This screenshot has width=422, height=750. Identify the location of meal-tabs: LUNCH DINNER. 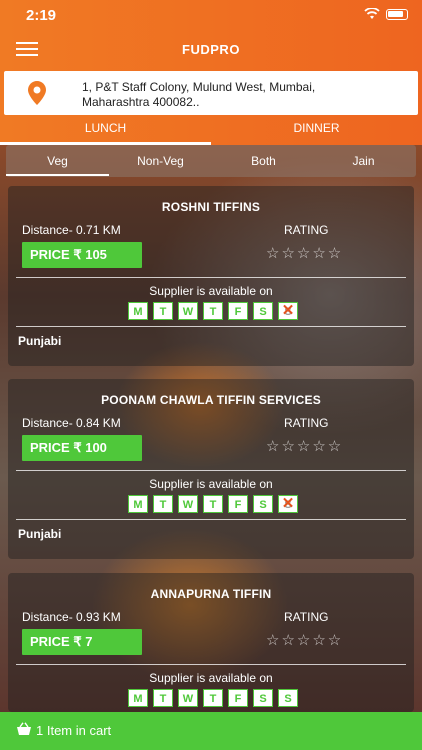
(211, 131).